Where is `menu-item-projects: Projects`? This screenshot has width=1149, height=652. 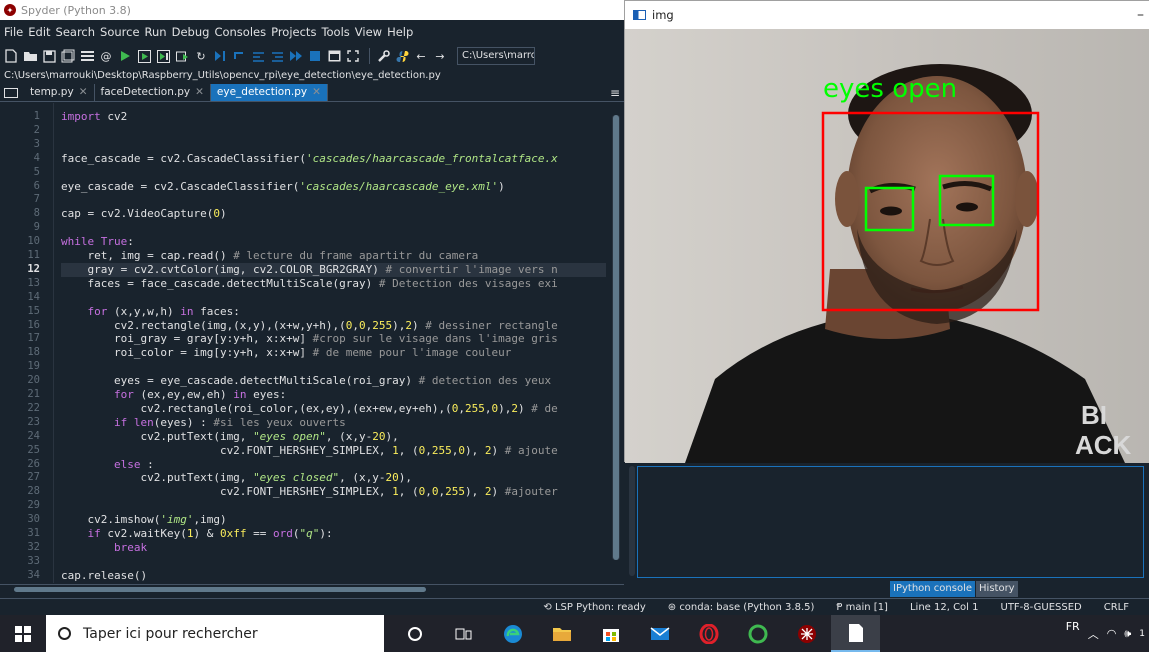
menu-item-projects: Projects is located at coordinates (293, 32).